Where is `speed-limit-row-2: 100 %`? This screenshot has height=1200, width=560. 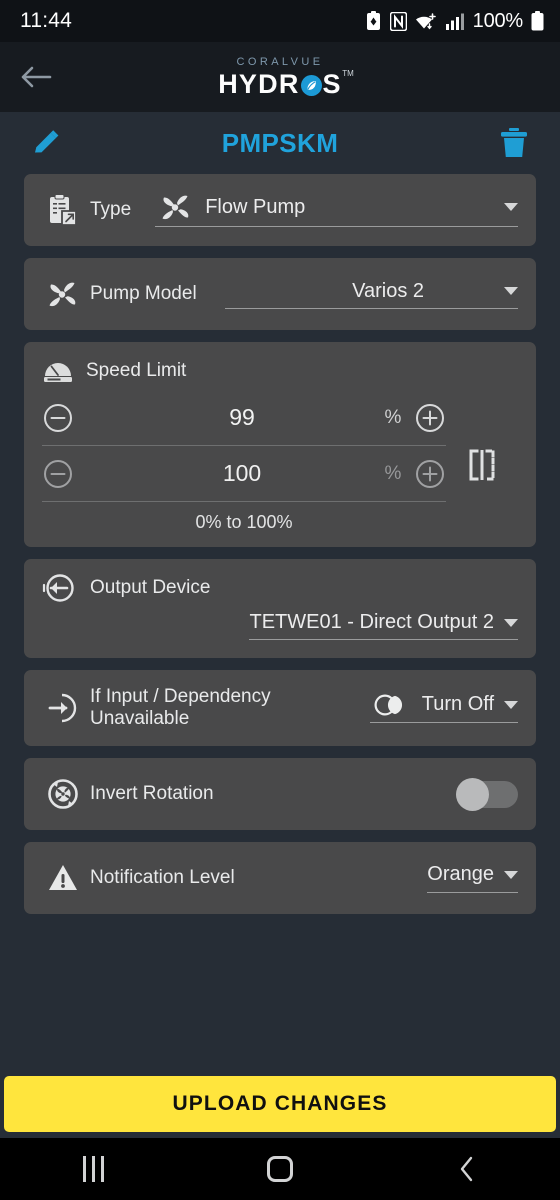 speed-limit-row-2: 100 % is located at coordinates (244, 474).